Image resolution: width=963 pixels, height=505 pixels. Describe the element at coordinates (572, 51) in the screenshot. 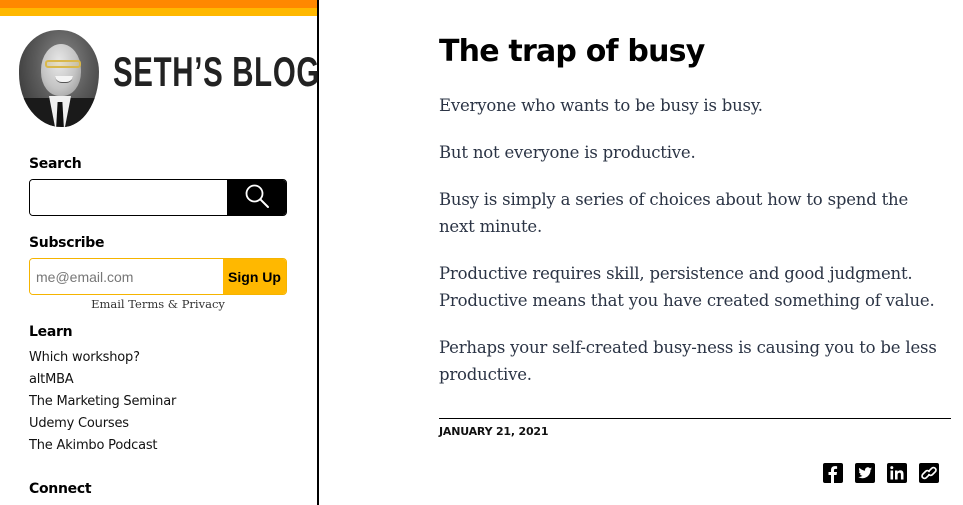

I see `post-title: The trap of busy` at that location.